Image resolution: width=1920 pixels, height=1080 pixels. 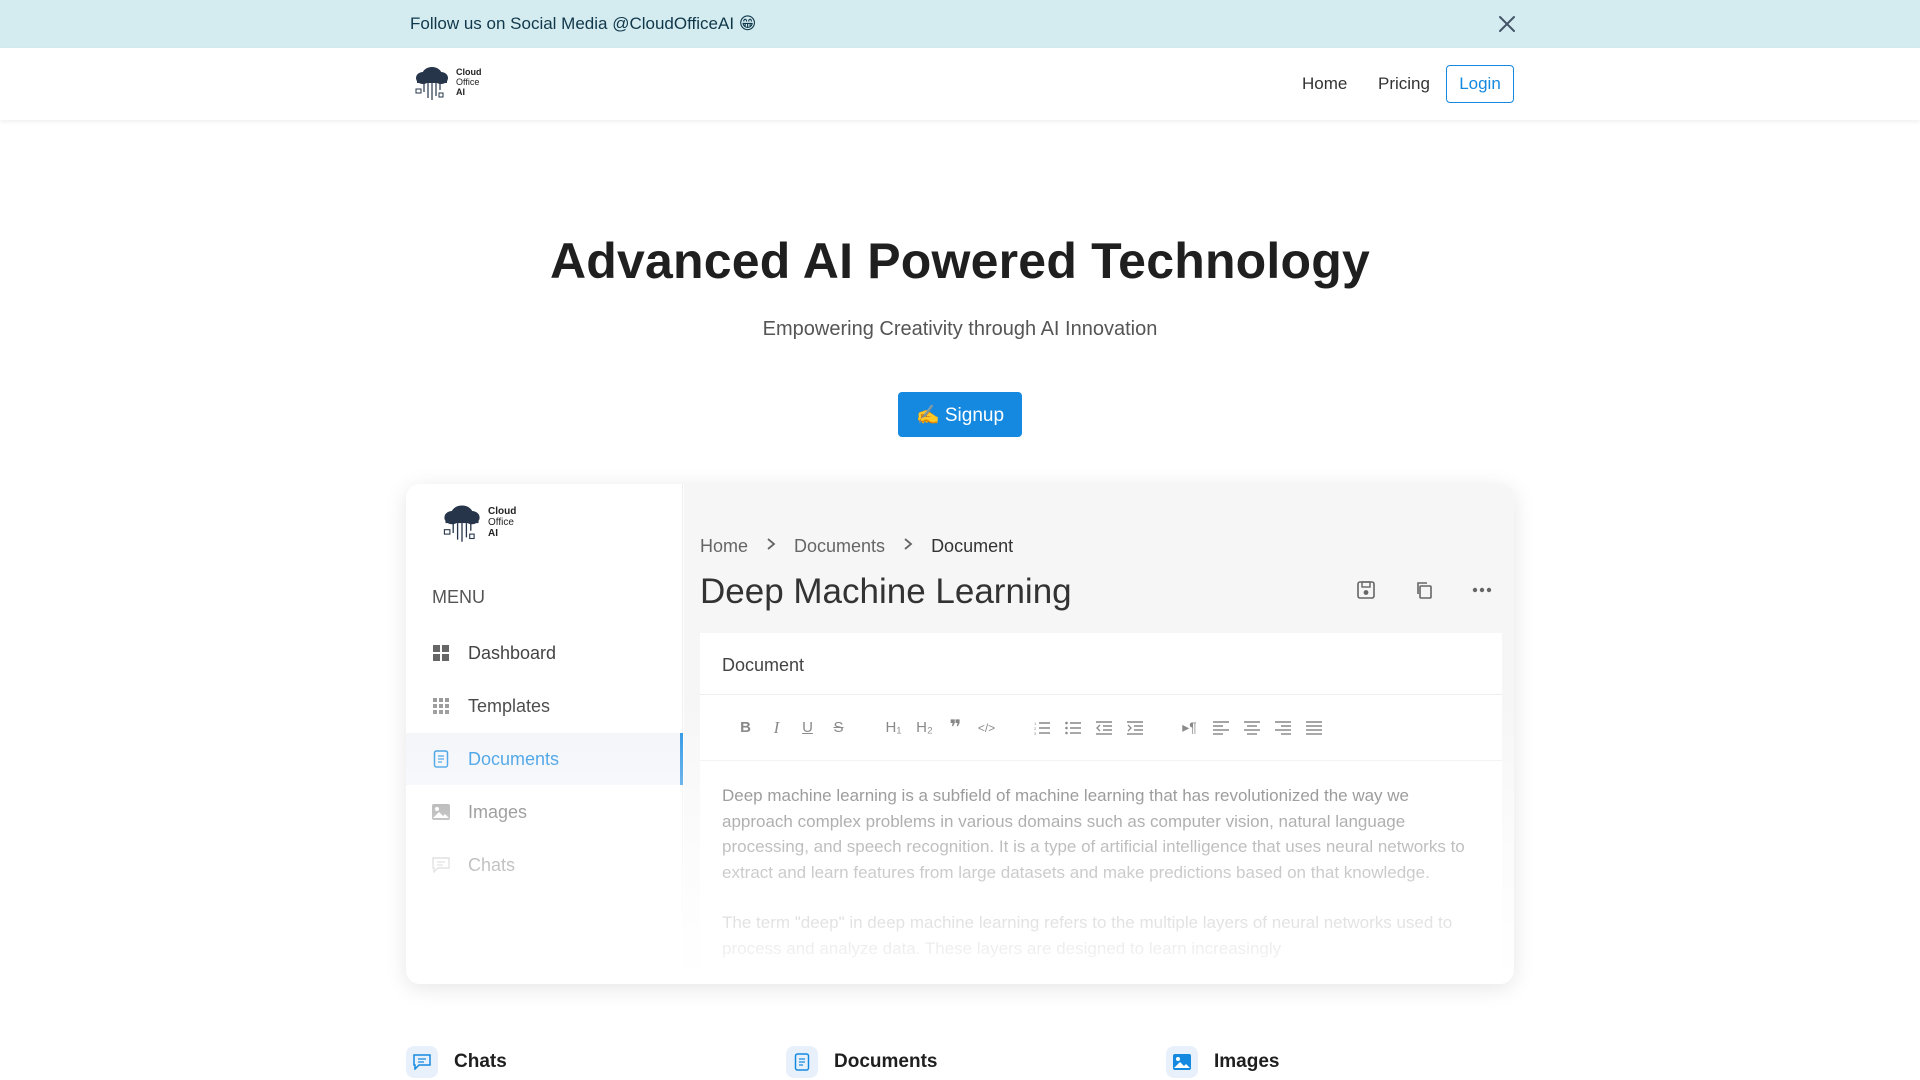 What do you see at coordinates (1404, 84) in the screenshot?
I see `nav-pricing-link: Pricing` at bounding box center [1404, 84].